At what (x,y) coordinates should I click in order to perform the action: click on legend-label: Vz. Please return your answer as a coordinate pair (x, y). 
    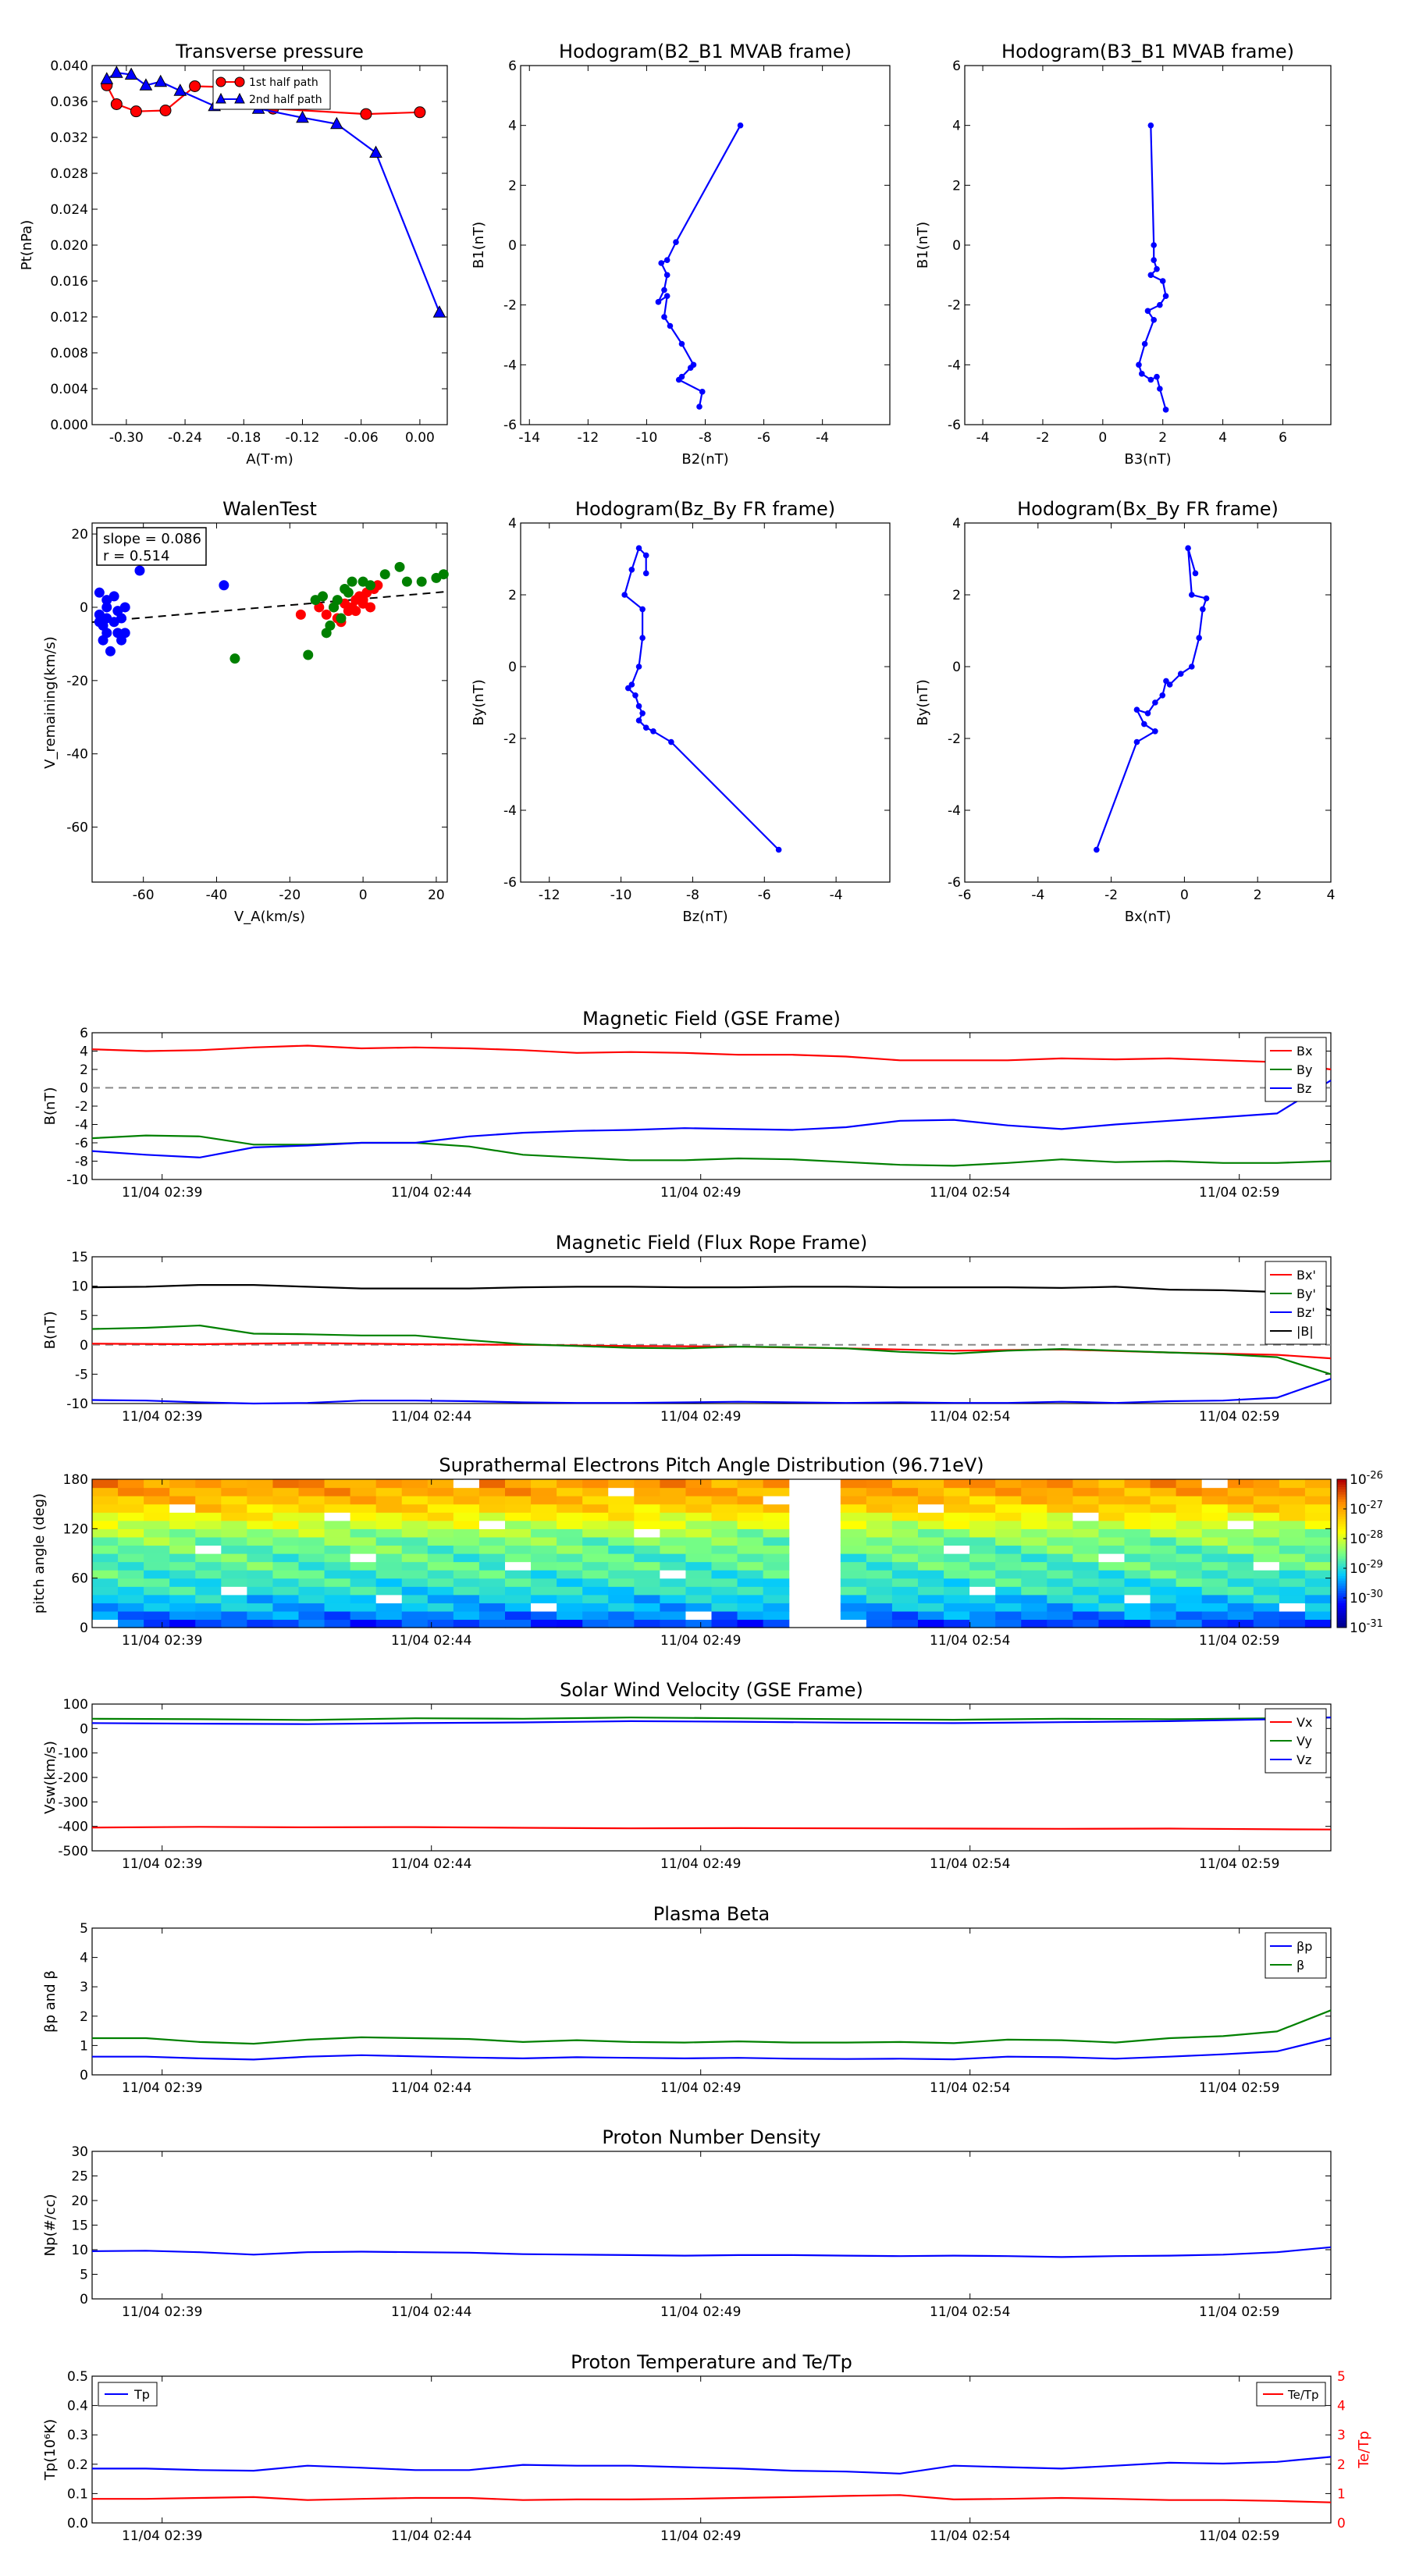
    Looking at the image, I should click on (1304, 1759).